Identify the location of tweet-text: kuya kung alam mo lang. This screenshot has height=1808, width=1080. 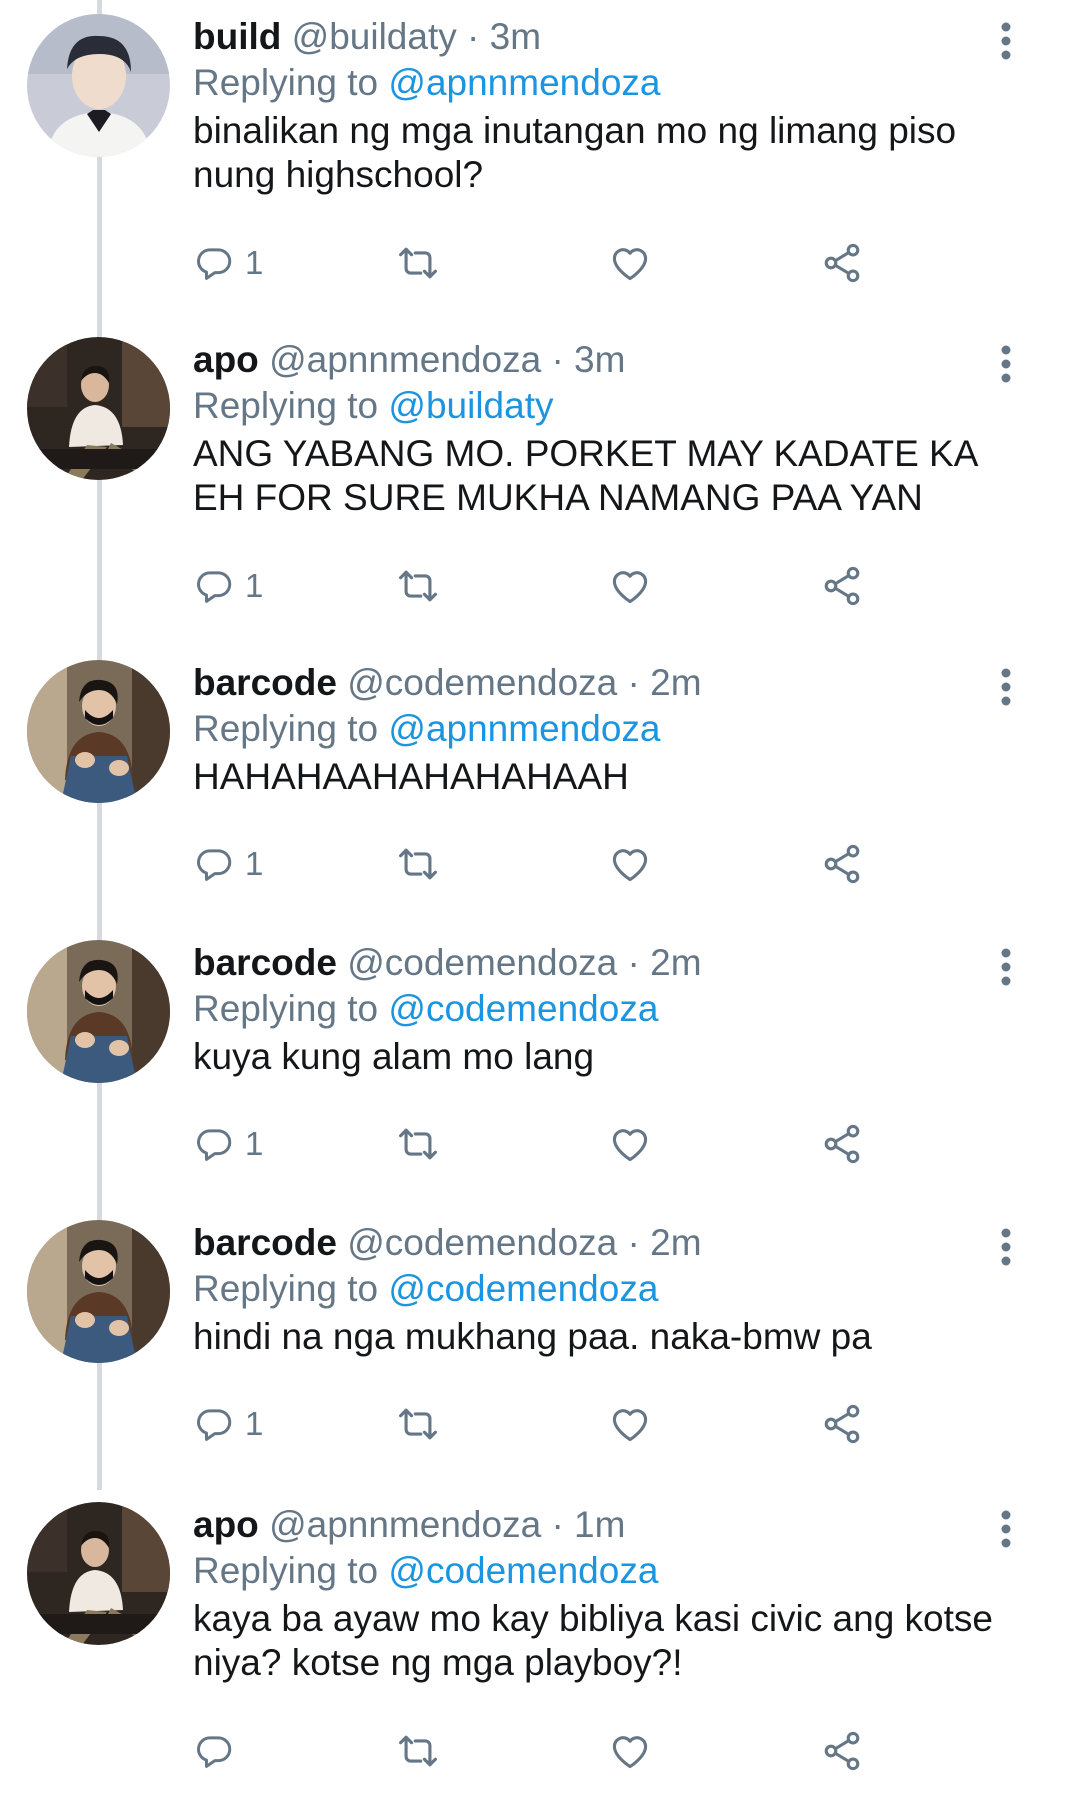
(394, 1056).